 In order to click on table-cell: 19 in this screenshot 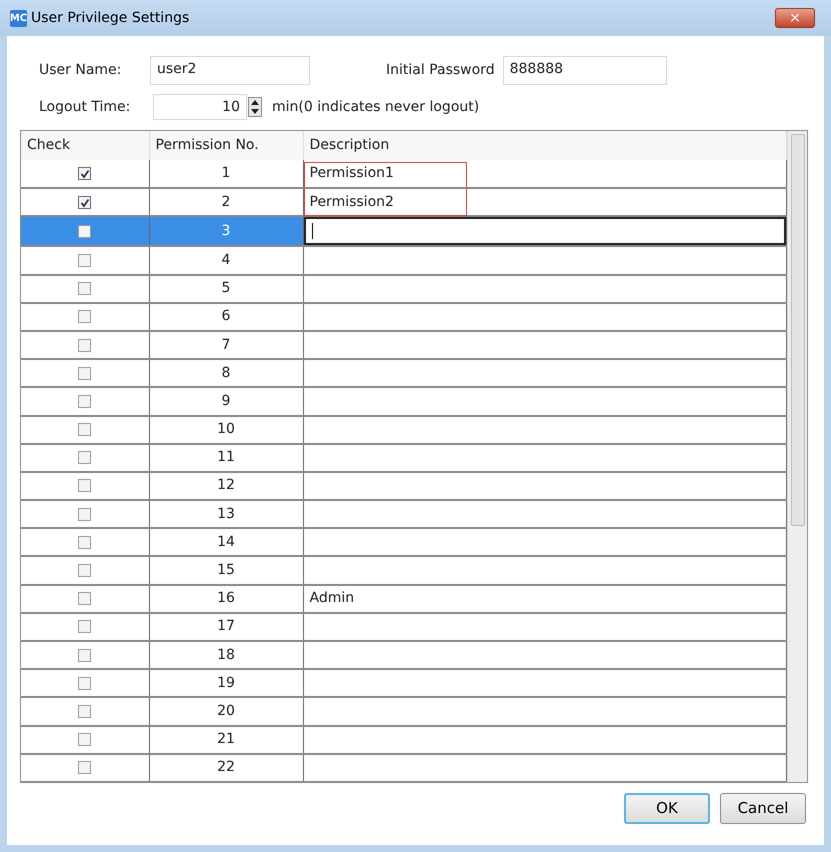, I will do `click(226, 683)`.